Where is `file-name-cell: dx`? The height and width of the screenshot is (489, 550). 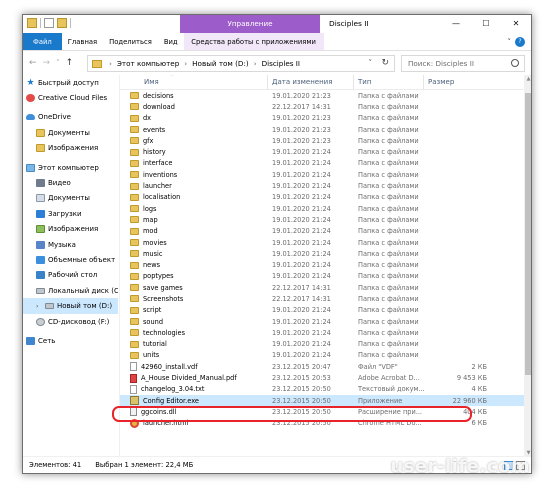 file-name-cell: dx is located at coordinates (194, 118).